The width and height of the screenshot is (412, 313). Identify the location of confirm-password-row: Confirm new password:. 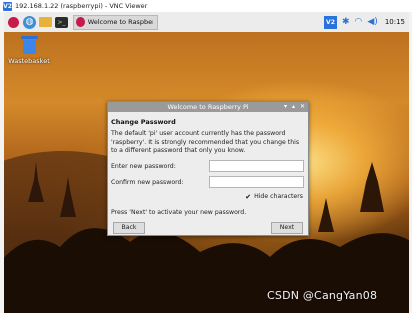
(207, 182).